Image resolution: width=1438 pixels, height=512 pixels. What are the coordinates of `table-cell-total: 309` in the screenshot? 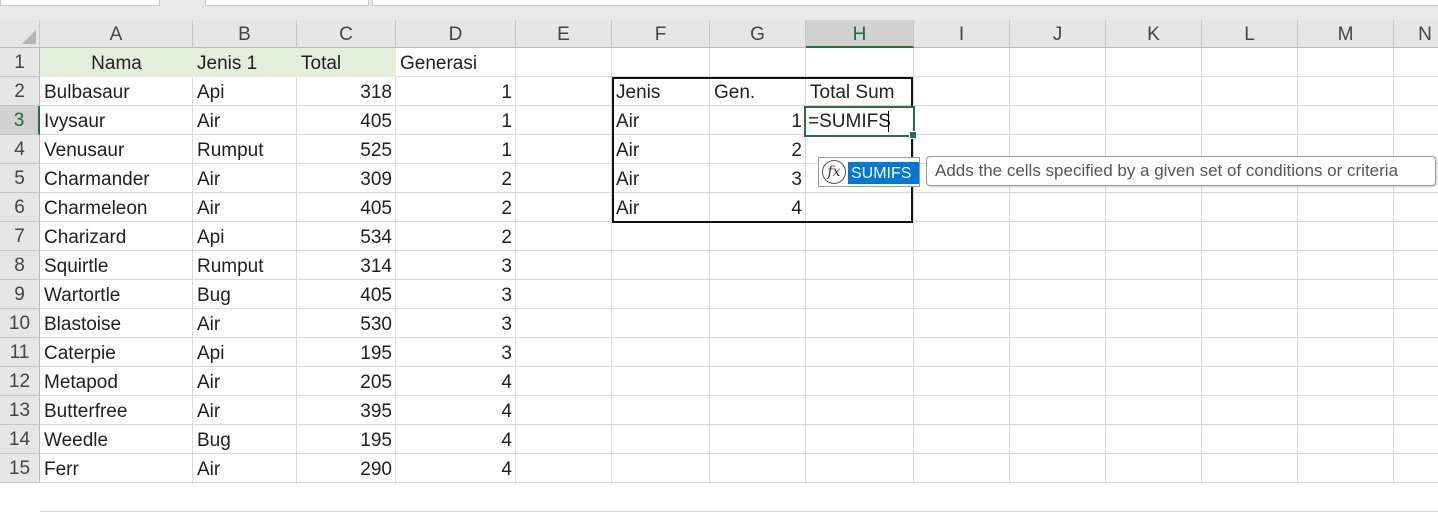 It's located at (346, 178).